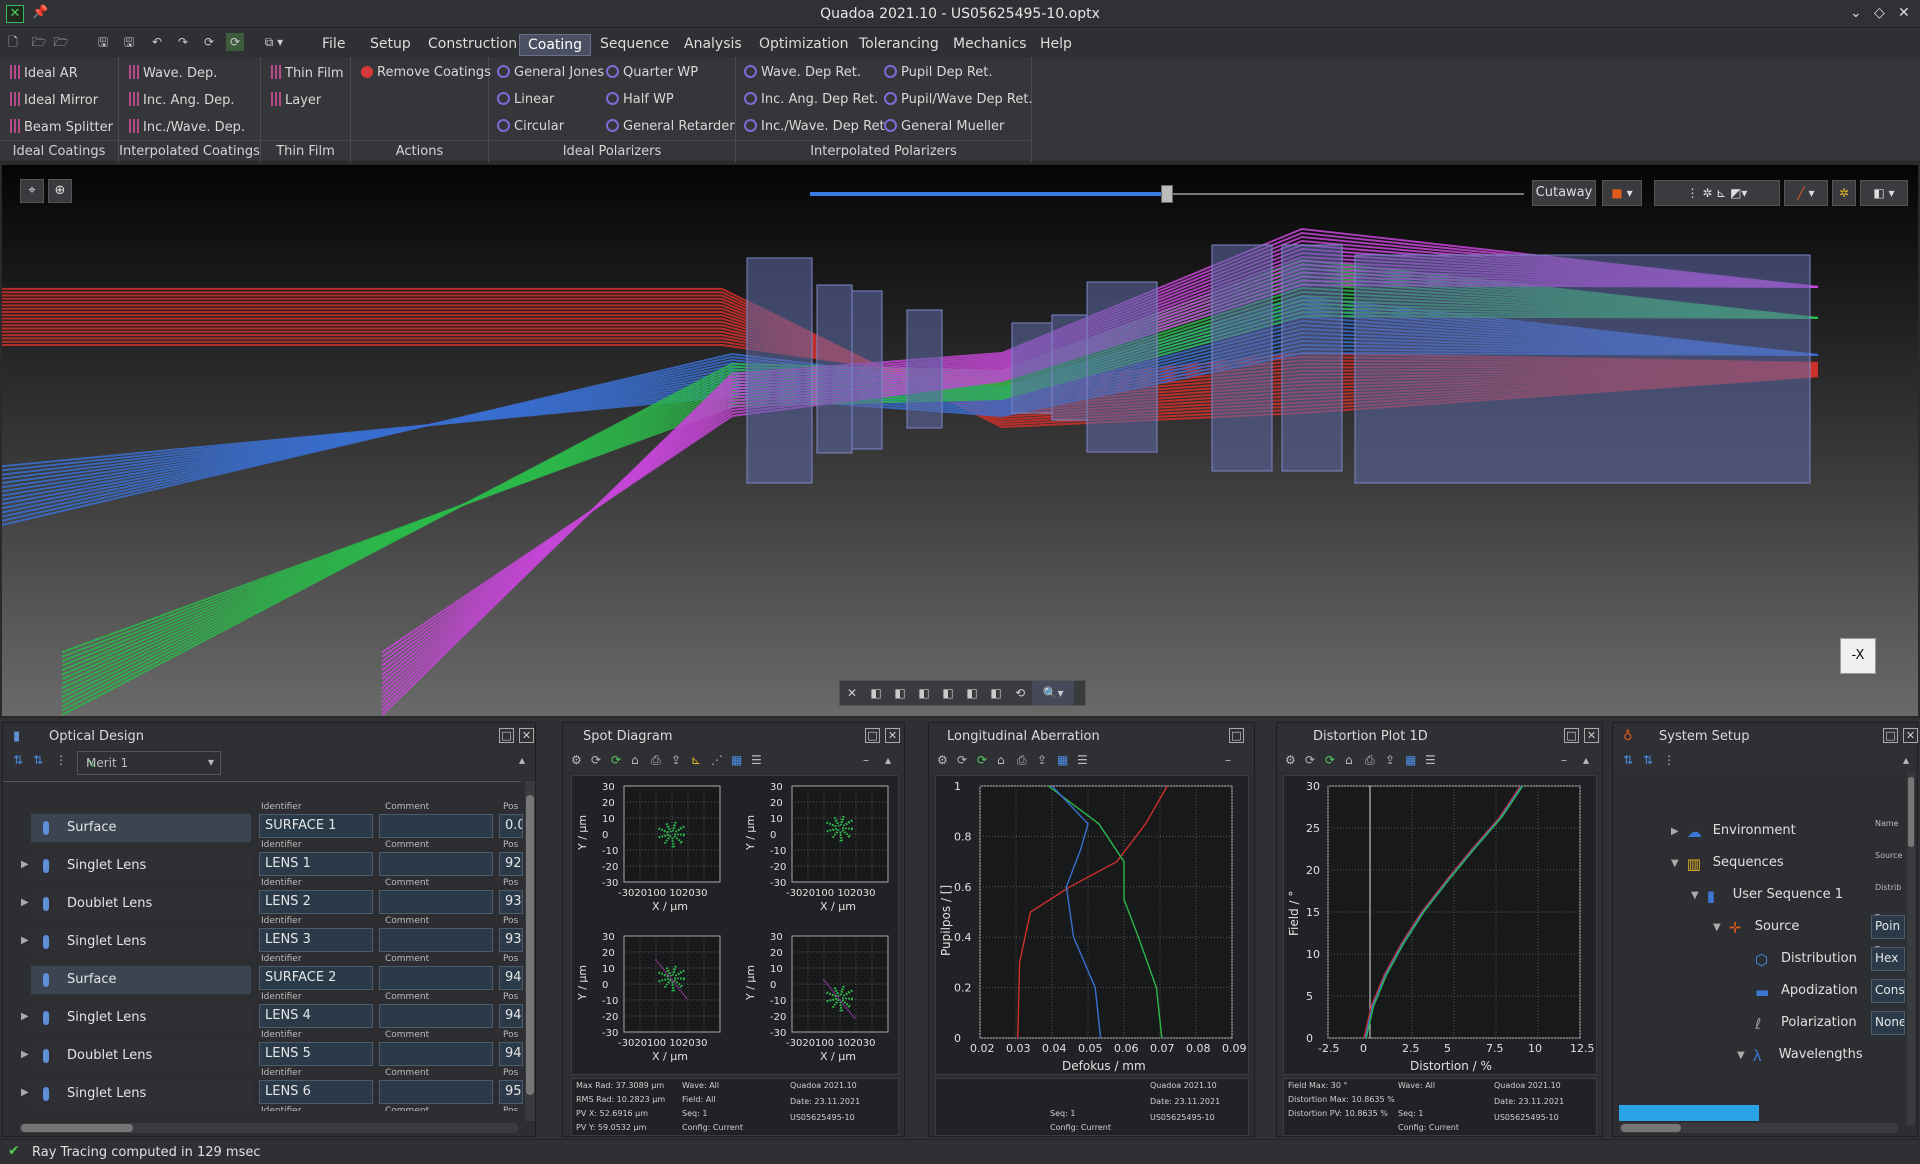 This screenshot has height=1164, width=1920. Describe the element at coordinates (530, 951) in the screenshot. I see `vertical-scrollbar` at that location.